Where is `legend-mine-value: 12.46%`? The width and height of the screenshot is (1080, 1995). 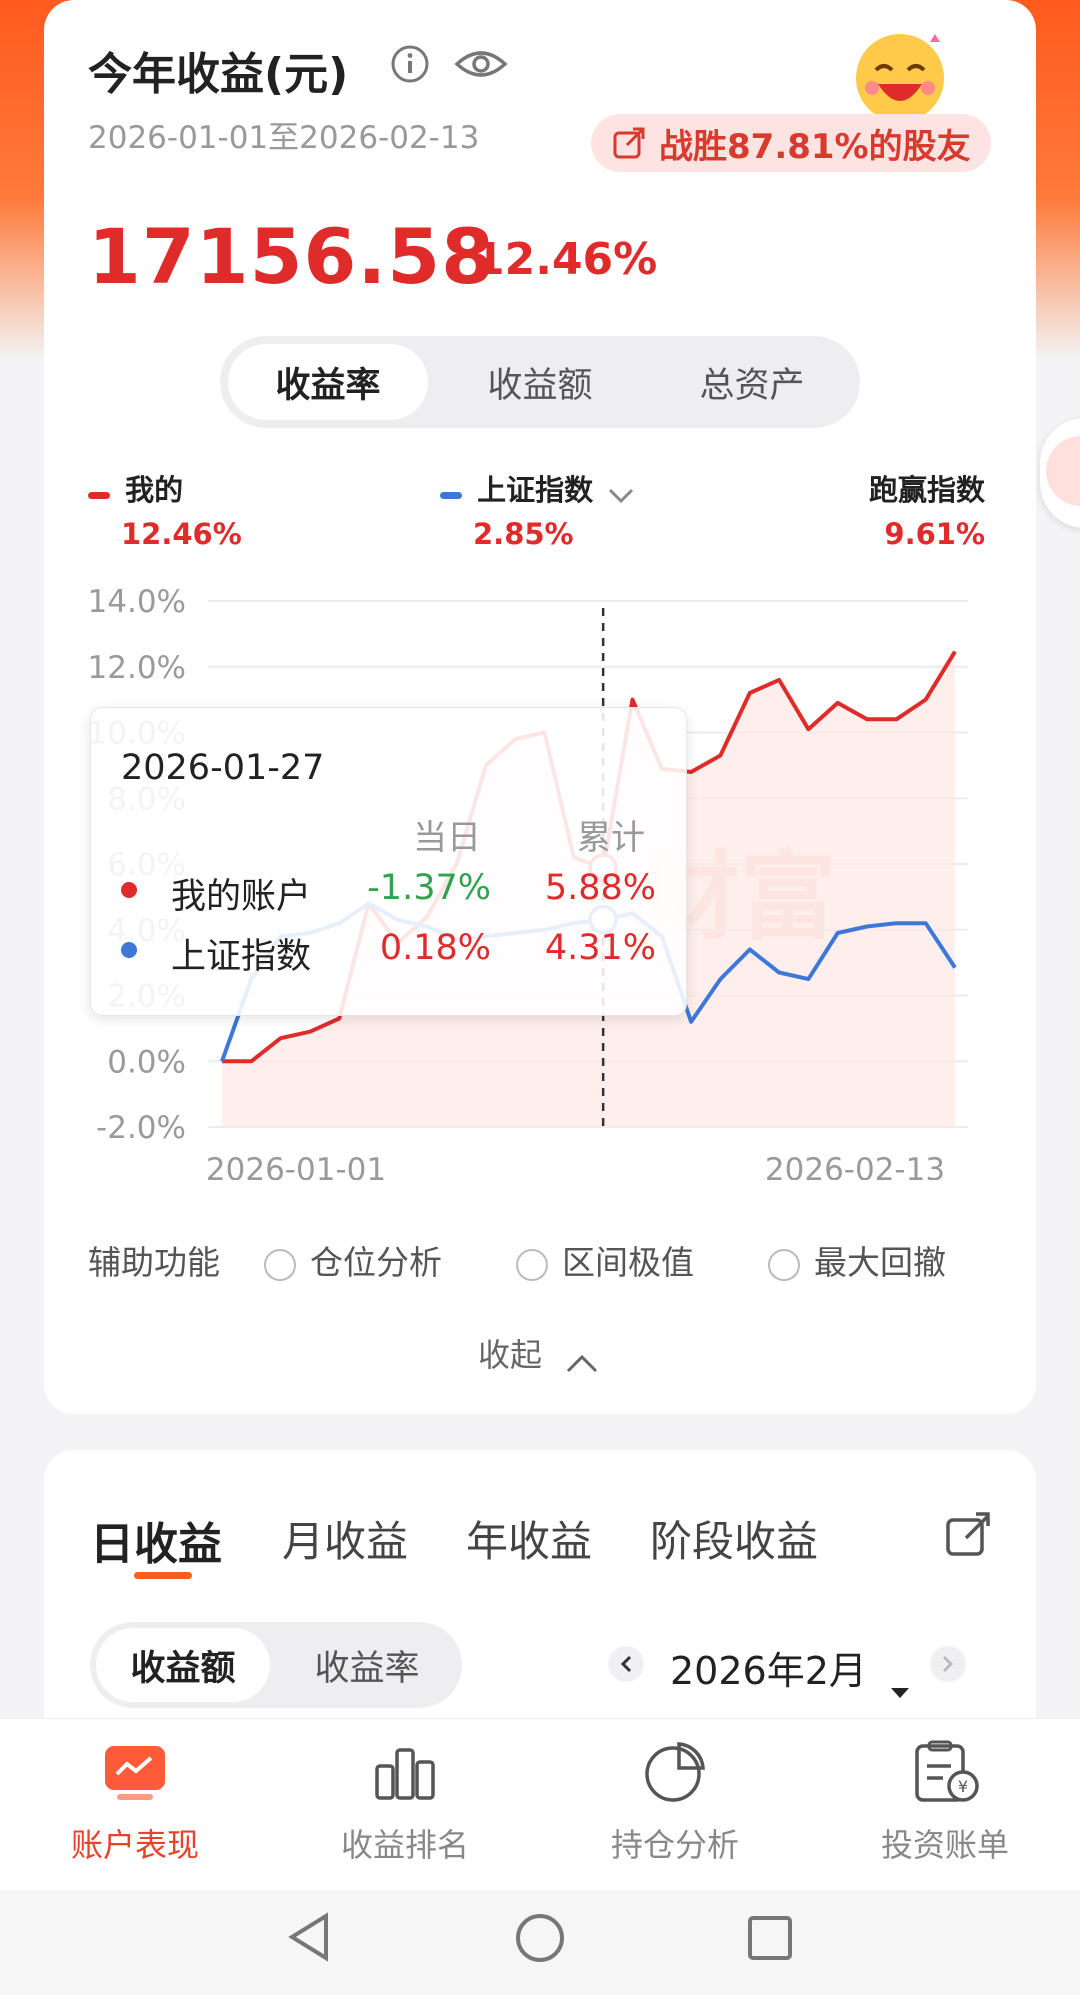
legend-mine-value: 12.46% is located at coordinates (181, 534).